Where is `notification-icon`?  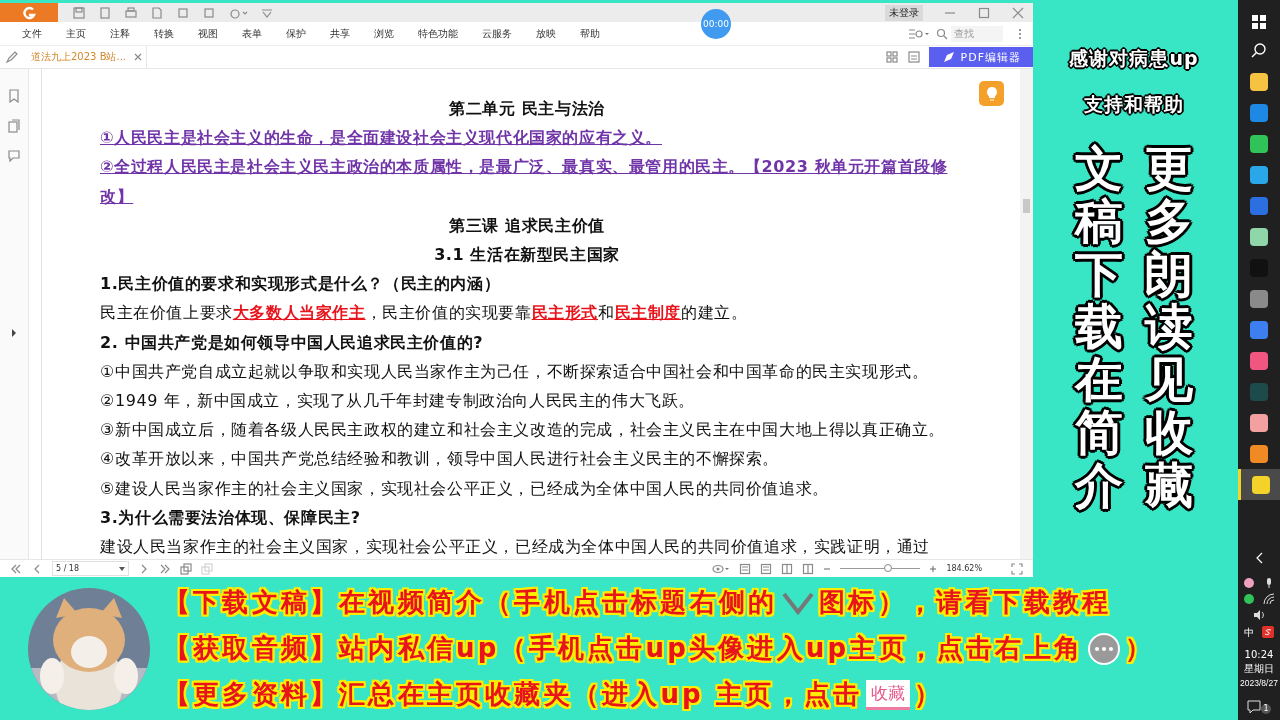
notification-icon is located at coordinates (1254, 707).